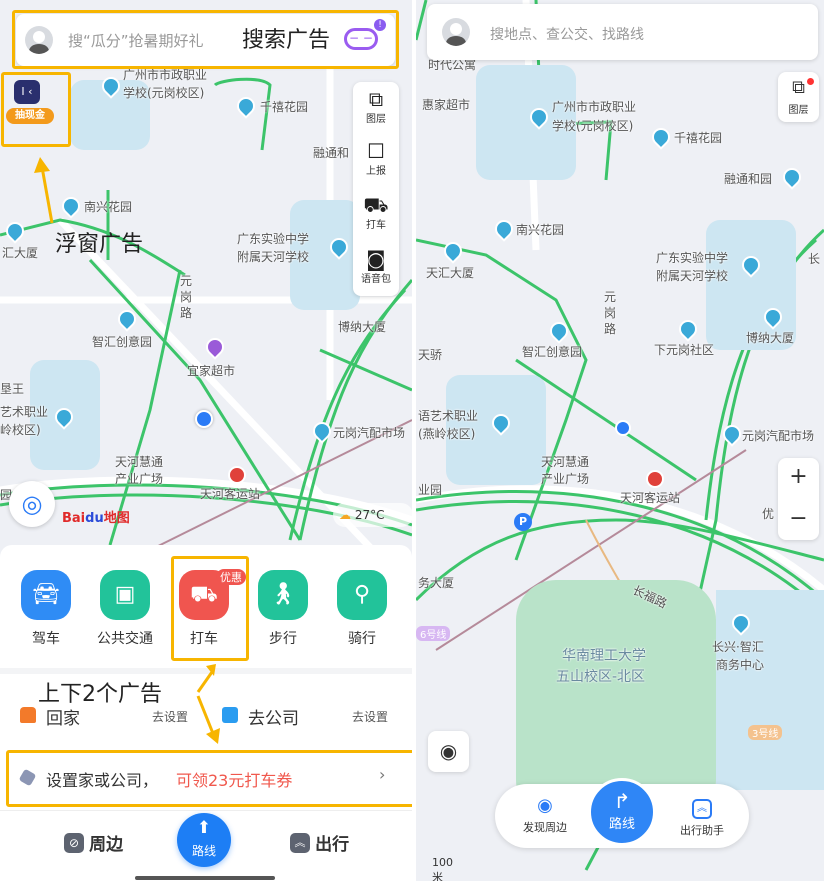  Describe the element at coordinates (74, 842) in the screenshot. I see `compass-icon: ⊘` at that location.